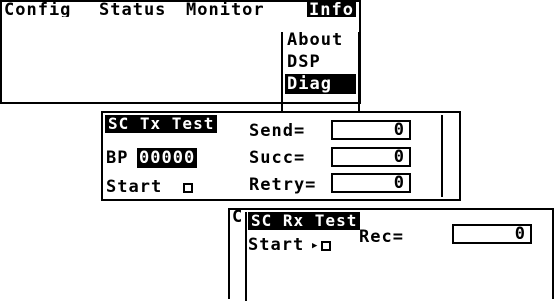  Describe the element at coordinates (277, 131) in the screenshot. I see `send-label: Send=` at that location.